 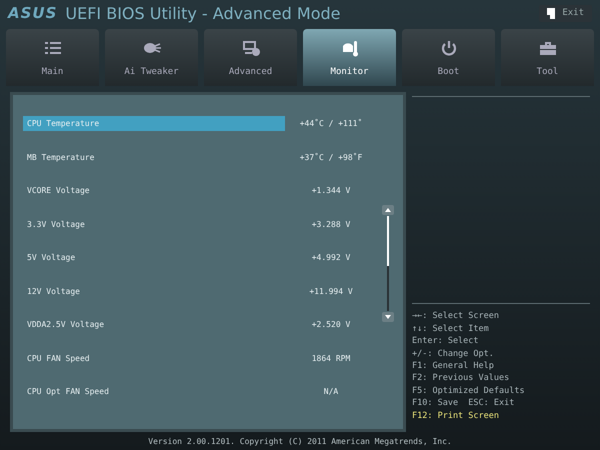 I want to click on scrollbar, so click(x=388, y=264).